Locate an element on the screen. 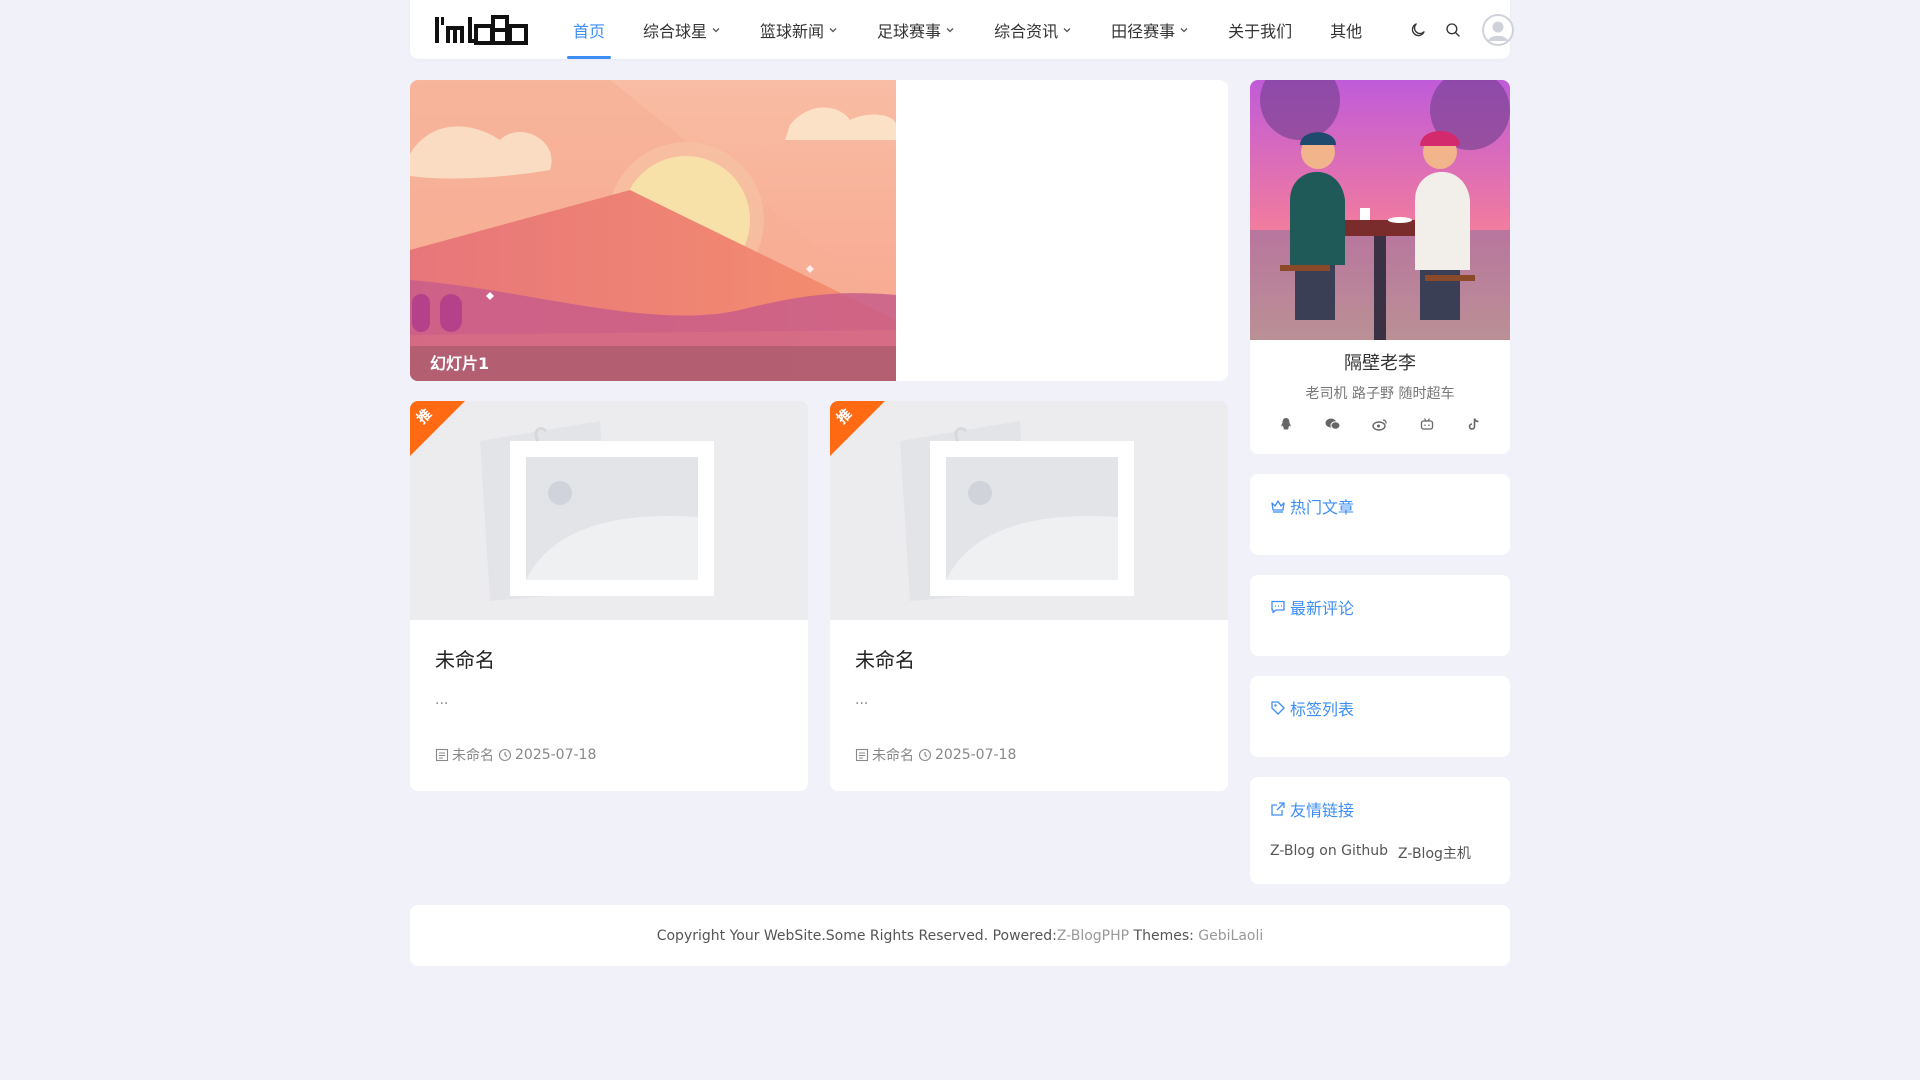 The width and height of the screenshot is (1920, 1080). author-profile: 隔壁老李 老司机 路子野 随时超车 is located at coordinates (1380, 267).